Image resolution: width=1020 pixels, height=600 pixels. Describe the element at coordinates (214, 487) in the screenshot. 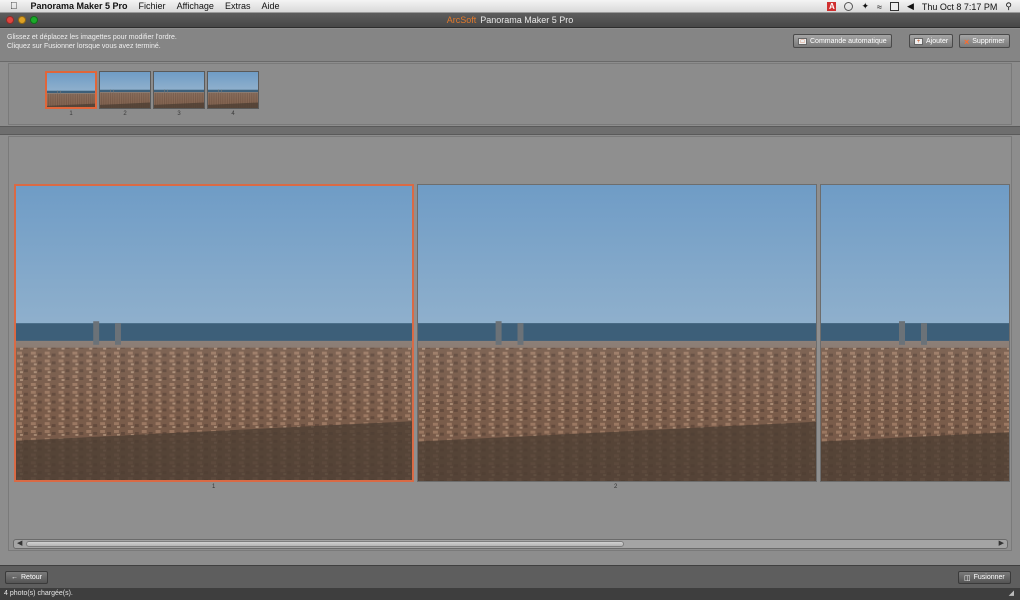

I see `preview-photo-1-label: 1` at that location.